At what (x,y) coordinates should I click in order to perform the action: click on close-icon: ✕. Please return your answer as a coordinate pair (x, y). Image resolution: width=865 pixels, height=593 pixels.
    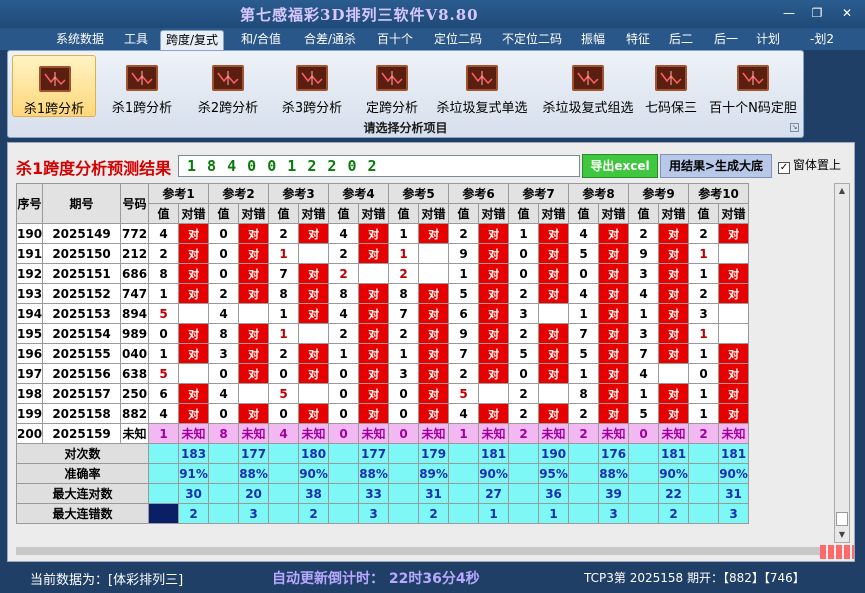
    Looking at the image, I should click on (847, 13).